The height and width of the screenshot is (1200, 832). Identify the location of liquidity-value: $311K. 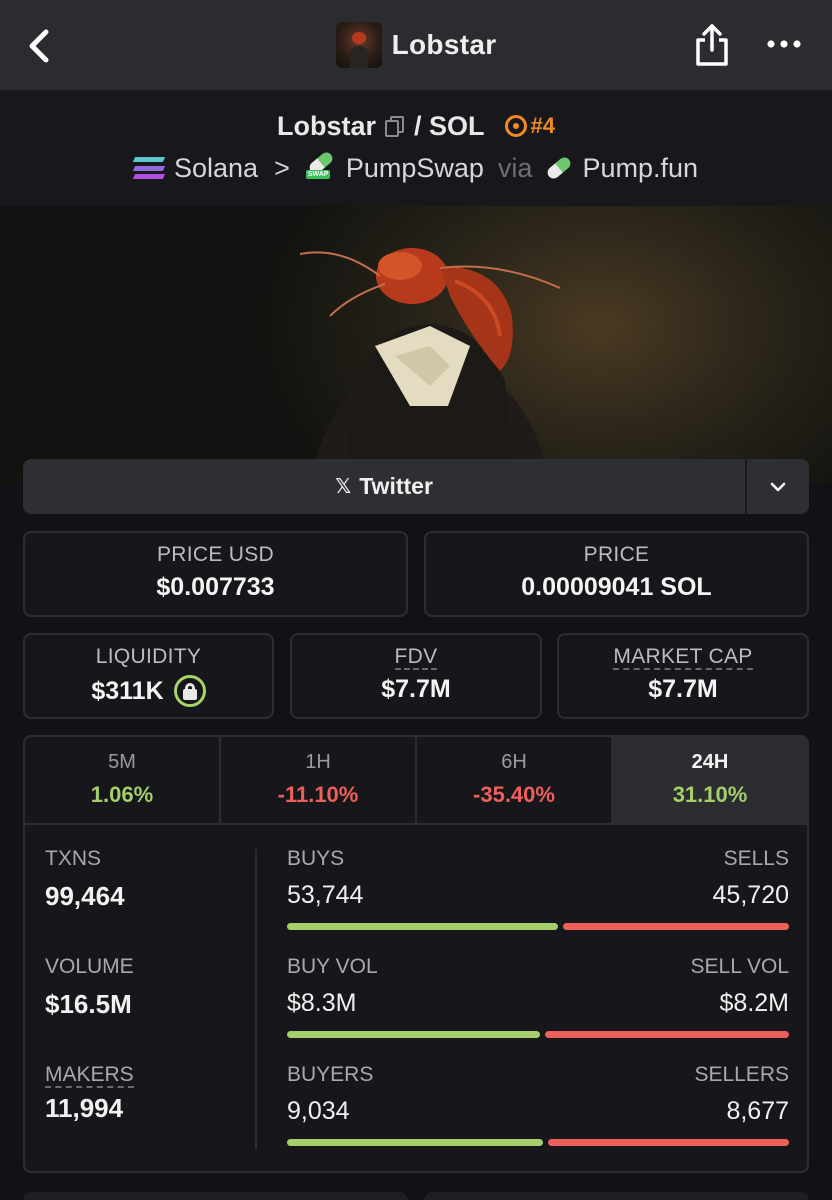
(127, 690).